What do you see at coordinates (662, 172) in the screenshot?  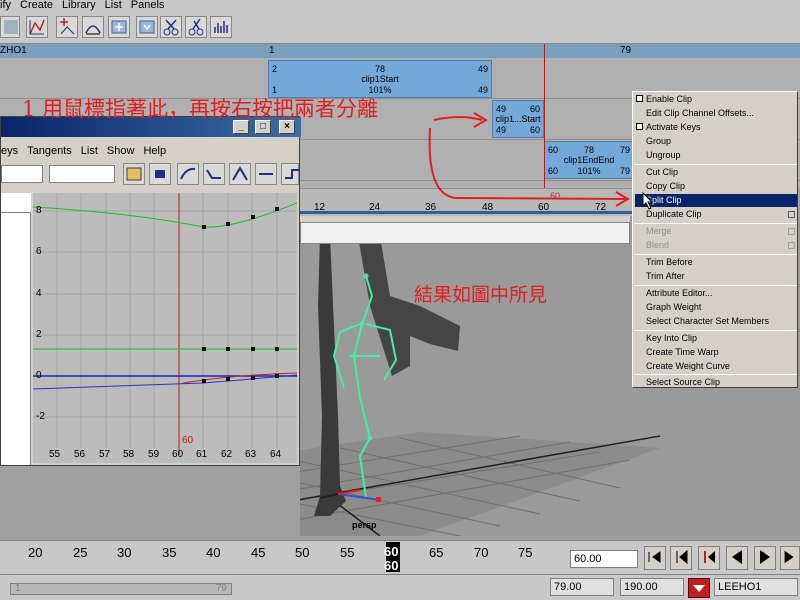 I see `menu-item-cut-clip: Cut Clip` at bounding box center [662, 172].